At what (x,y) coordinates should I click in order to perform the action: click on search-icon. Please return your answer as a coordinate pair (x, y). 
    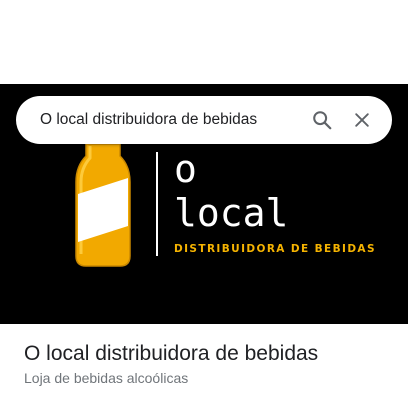
    Looking at the image, I should click on (322, 120).